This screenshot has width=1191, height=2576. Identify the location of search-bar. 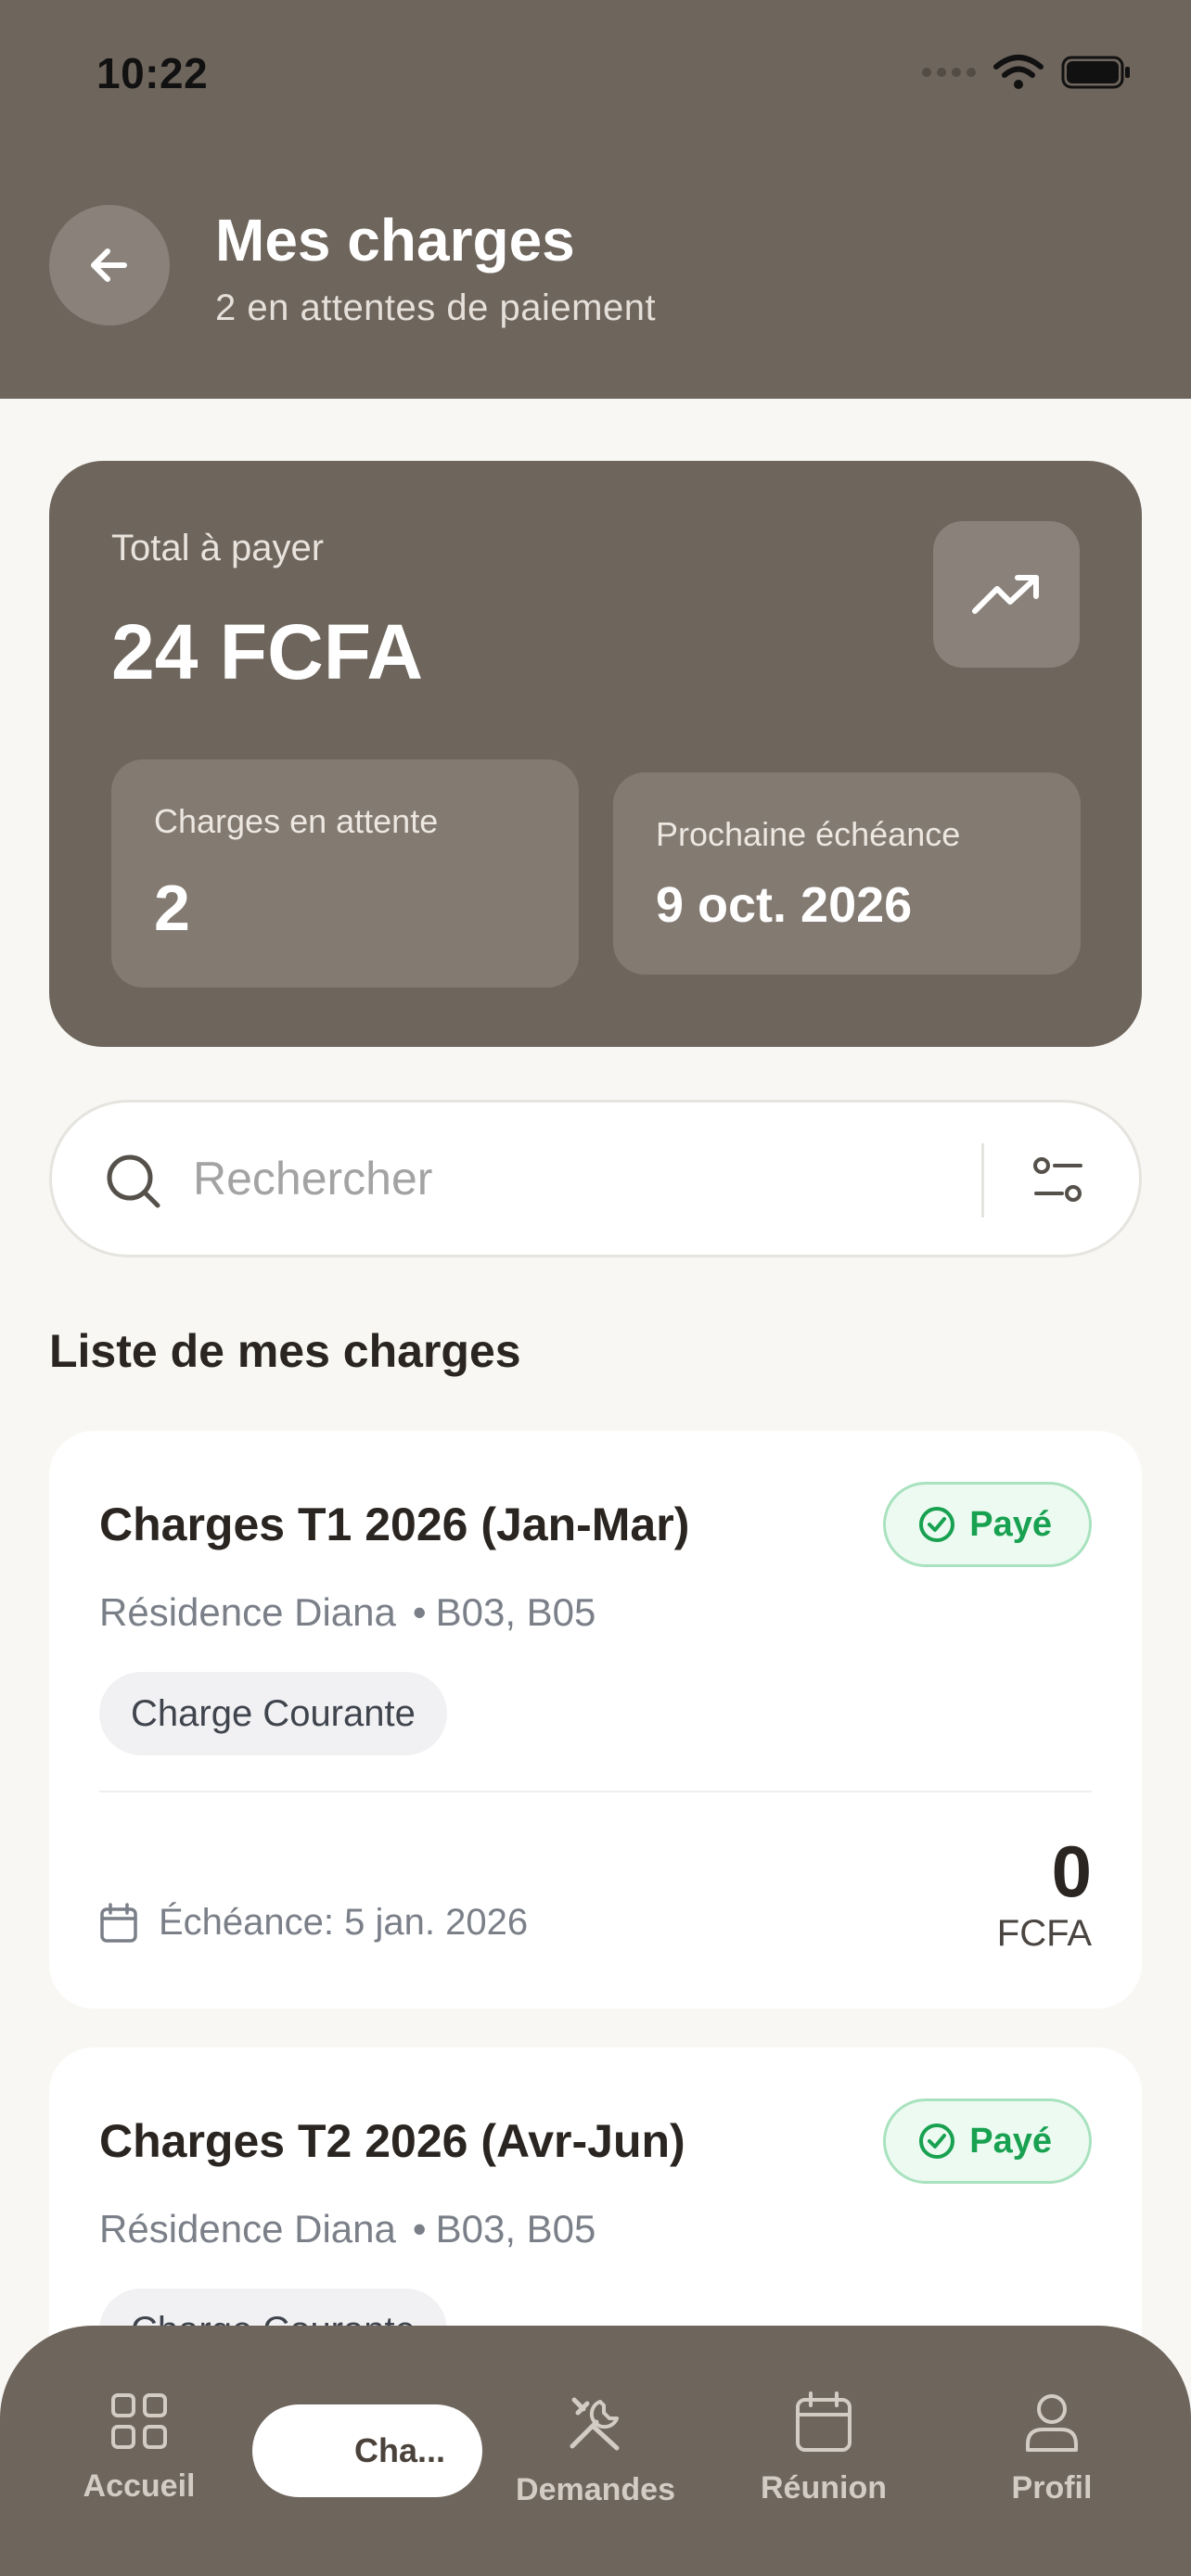
(595, 1178).